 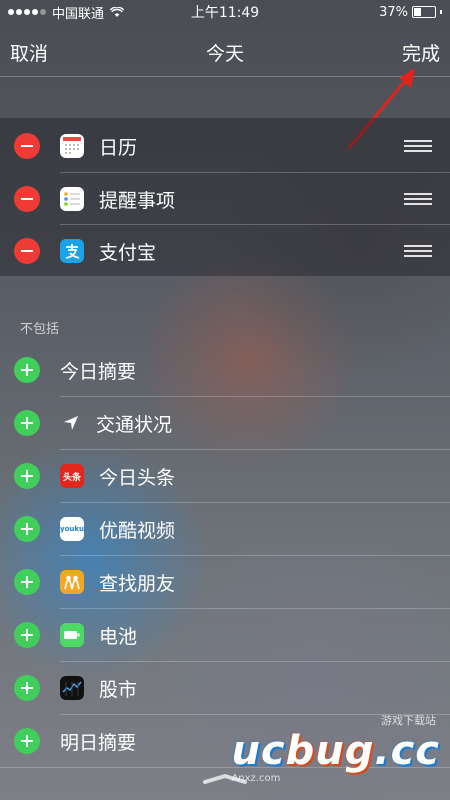 I want to click on toutiao-icon: 头条, so click(x=72, y=476).